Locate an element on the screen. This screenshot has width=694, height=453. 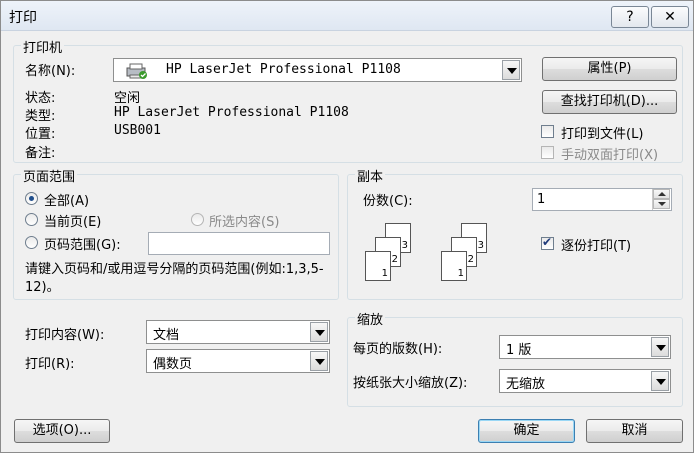
print-value: 偶数页 is located at coordinates (173, 364).